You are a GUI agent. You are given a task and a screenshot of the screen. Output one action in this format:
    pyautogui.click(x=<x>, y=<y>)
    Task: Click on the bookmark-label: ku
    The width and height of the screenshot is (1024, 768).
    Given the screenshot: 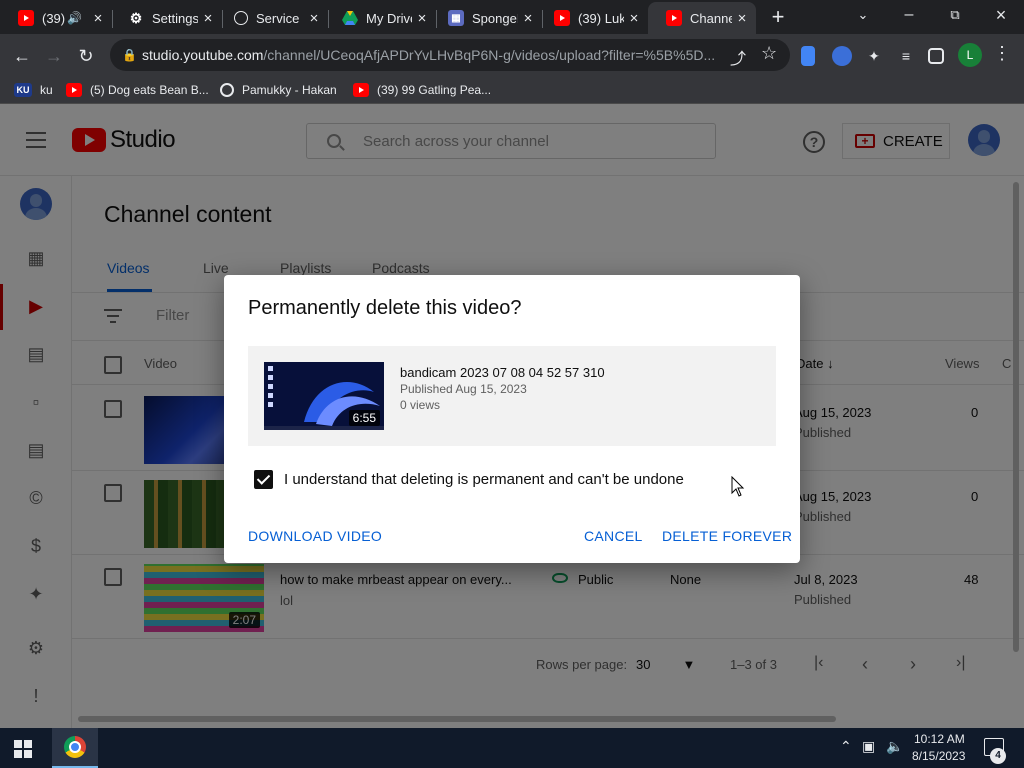 What is the action you would take?
    pyautogui.click(x=46, y=90)
    